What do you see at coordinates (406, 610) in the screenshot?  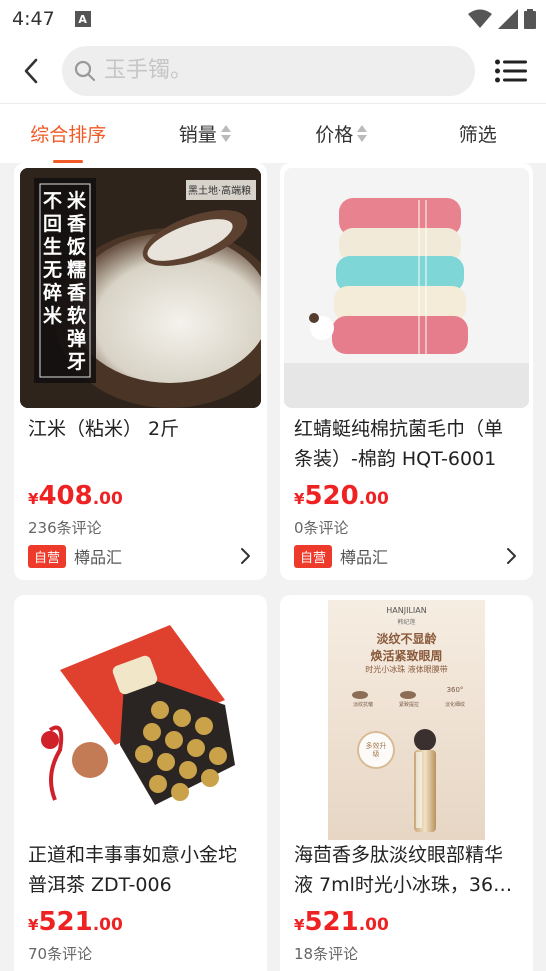 I see `image-brand: HANJILIAN` at bounding box center [406, 610].